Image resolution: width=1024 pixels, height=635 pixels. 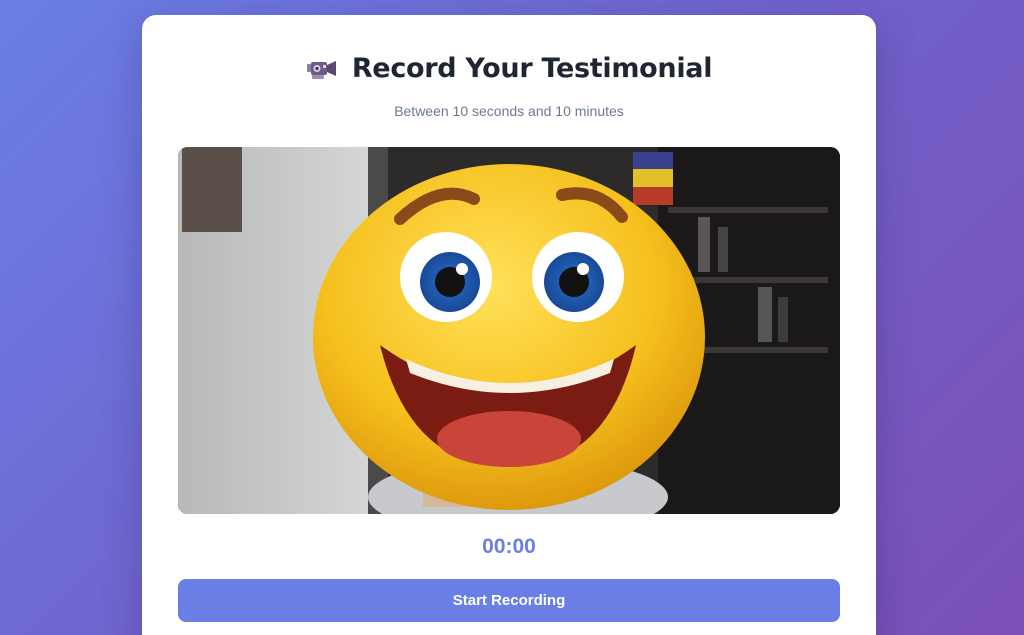 I want to click on video-camera-icon, so click(x=322, y=69).